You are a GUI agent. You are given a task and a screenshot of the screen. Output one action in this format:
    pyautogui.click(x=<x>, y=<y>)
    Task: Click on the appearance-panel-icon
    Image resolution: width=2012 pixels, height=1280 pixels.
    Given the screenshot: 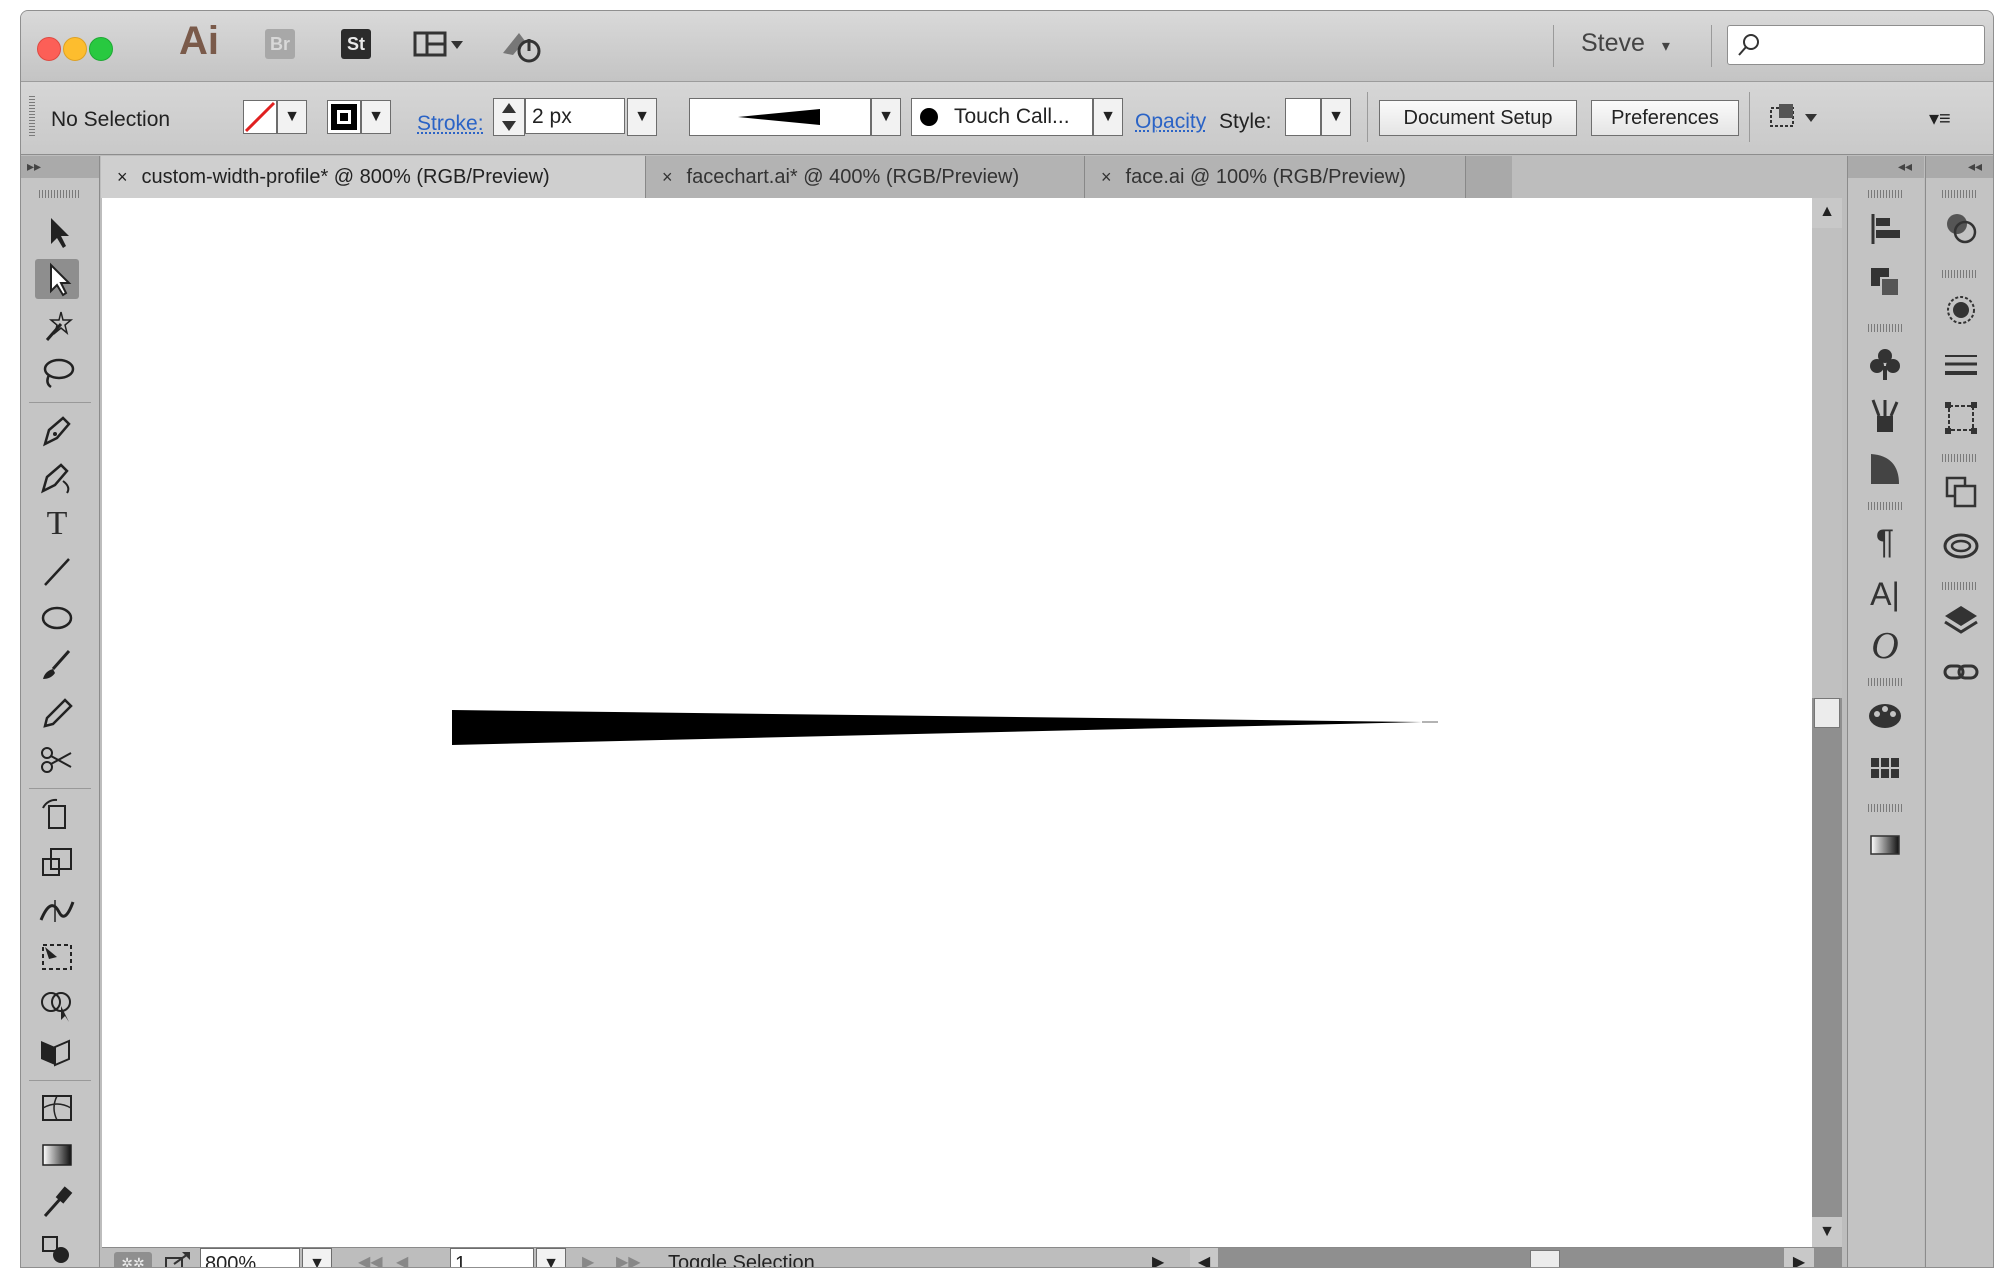 What is the action you would take?
    pyautogui.click(x=1961, y=230)
    